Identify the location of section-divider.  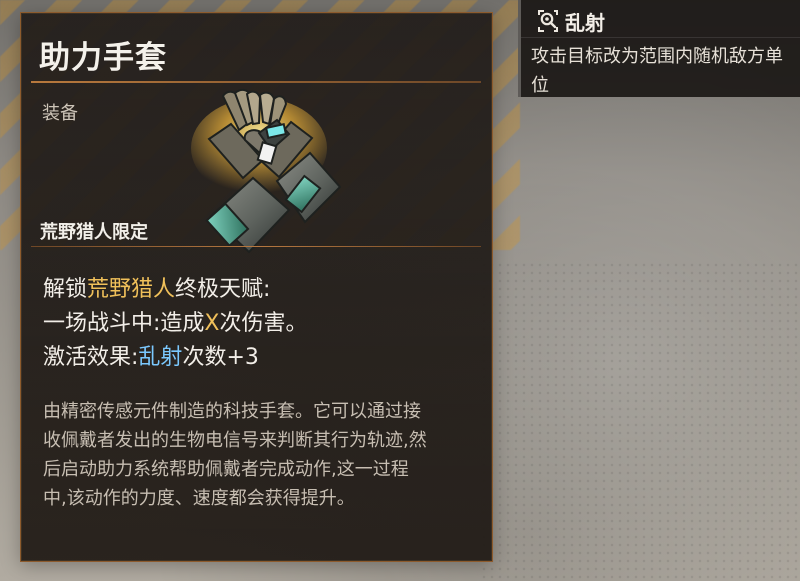
(256, 246).